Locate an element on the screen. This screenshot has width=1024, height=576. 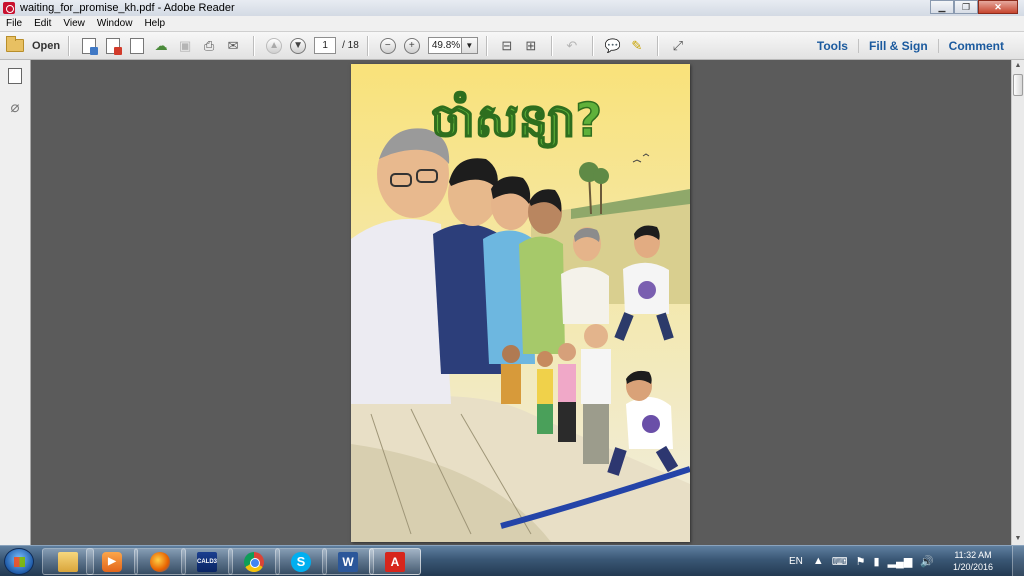
open-button: Open is located at coordinates (33, 44).